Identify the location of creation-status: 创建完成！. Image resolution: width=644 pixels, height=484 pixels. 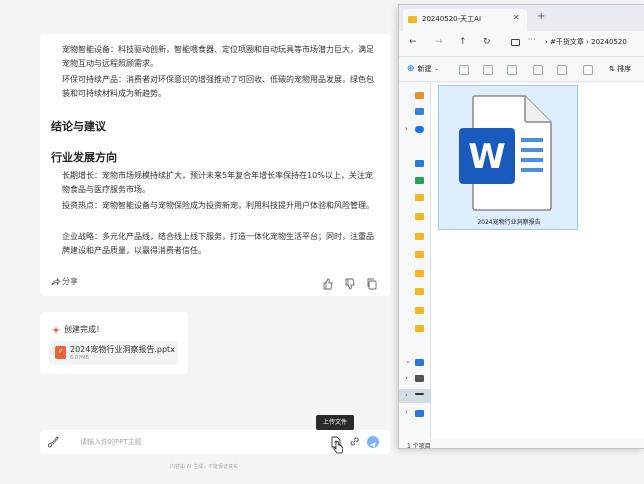
(78, 329).